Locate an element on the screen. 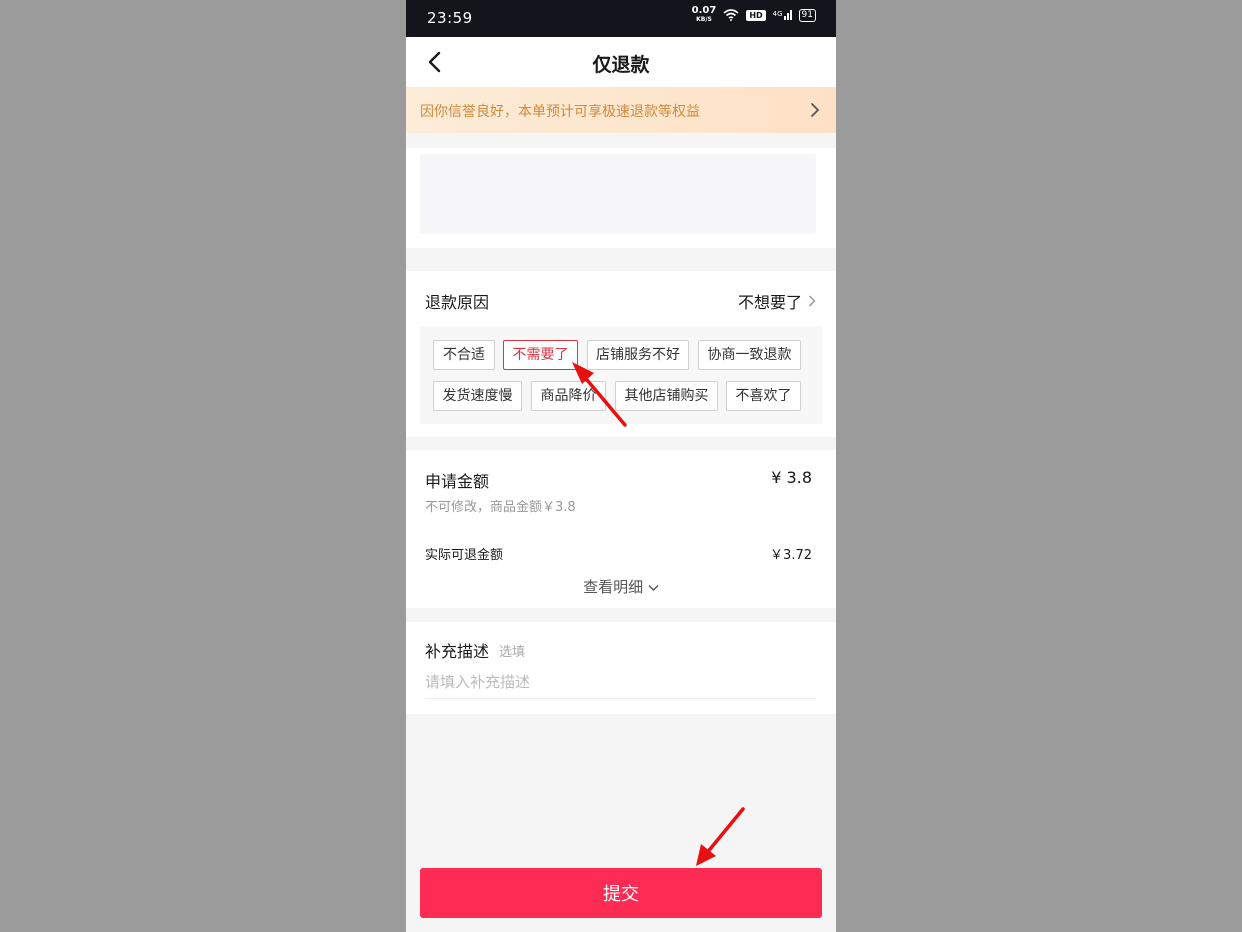 This screenshot has width=1242, height=932. annotation-arrowhead is located at coordinates (583, 373).